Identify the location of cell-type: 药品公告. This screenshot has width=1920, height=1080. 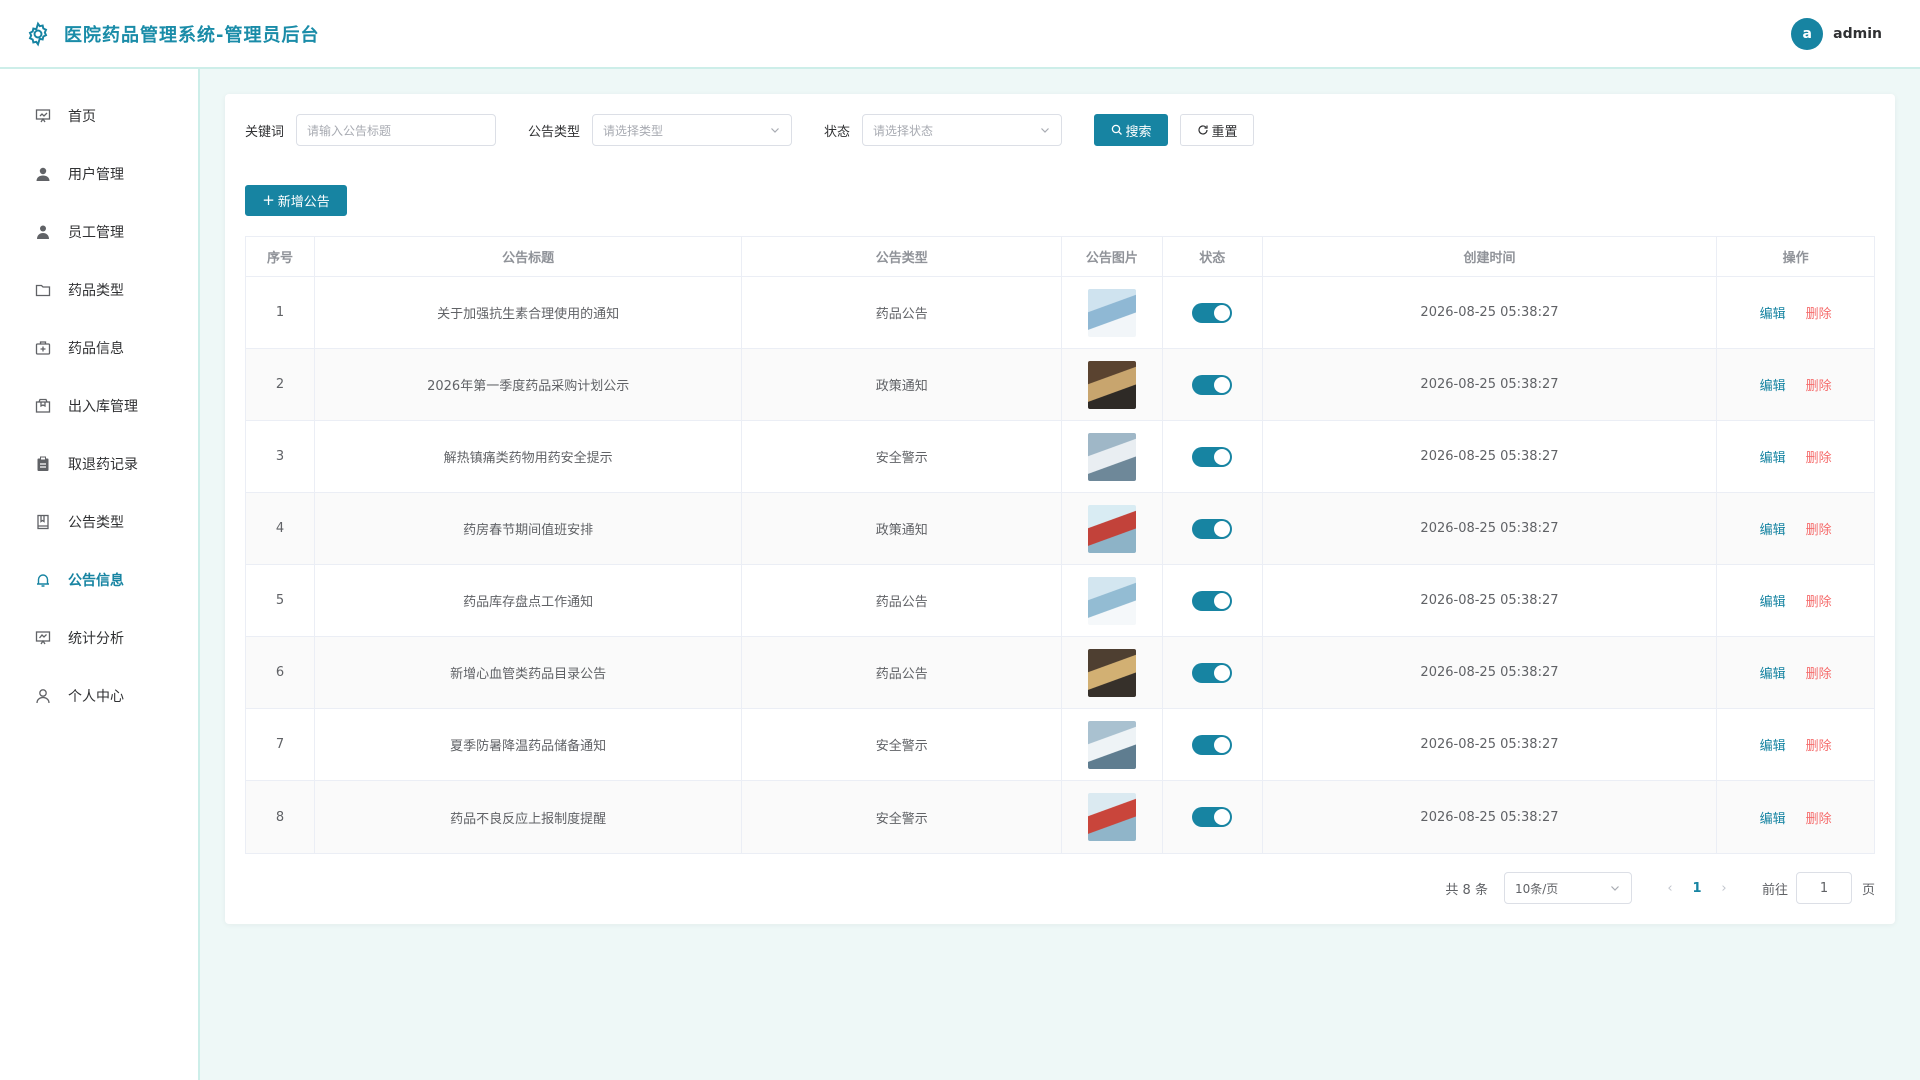
(902, 600).